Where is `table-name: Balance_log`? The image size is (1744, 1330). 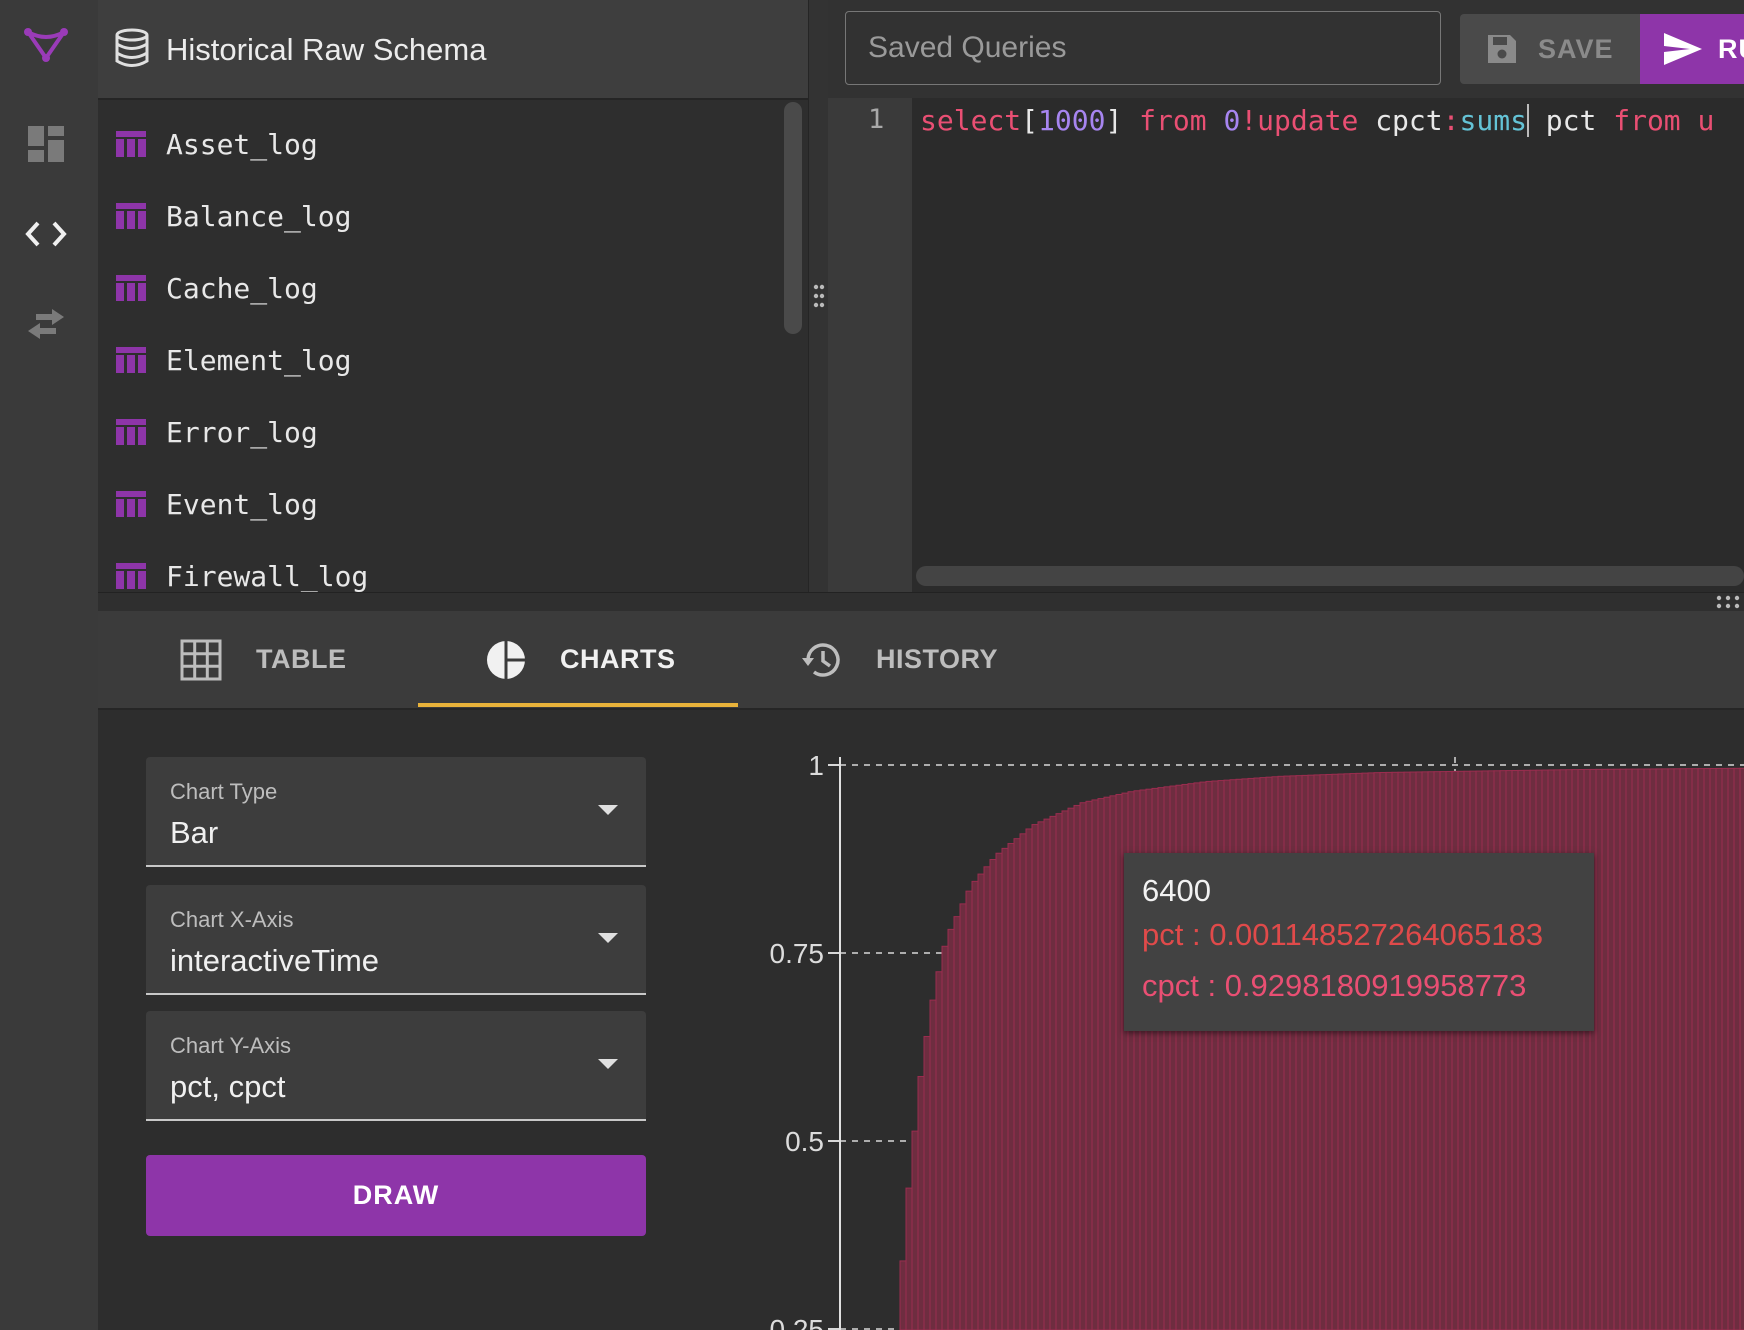
table-name: Balance_log is located at coordinates (259, 216).